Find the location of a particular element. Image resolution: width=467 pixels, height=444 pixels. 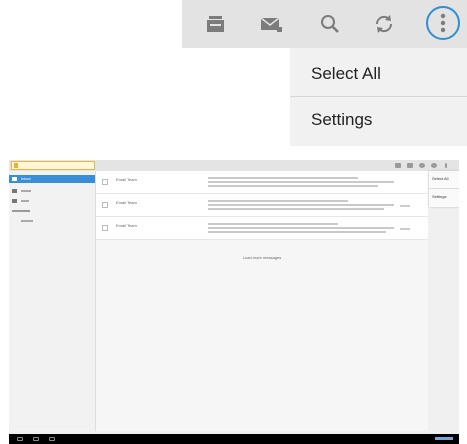

back-icon is located at coordinates (20, 439).